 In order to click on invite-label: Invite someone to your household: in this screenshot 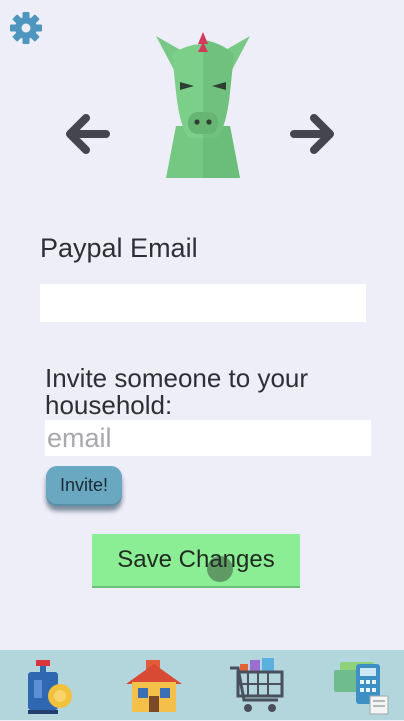, I will do `click(177, 391)`.